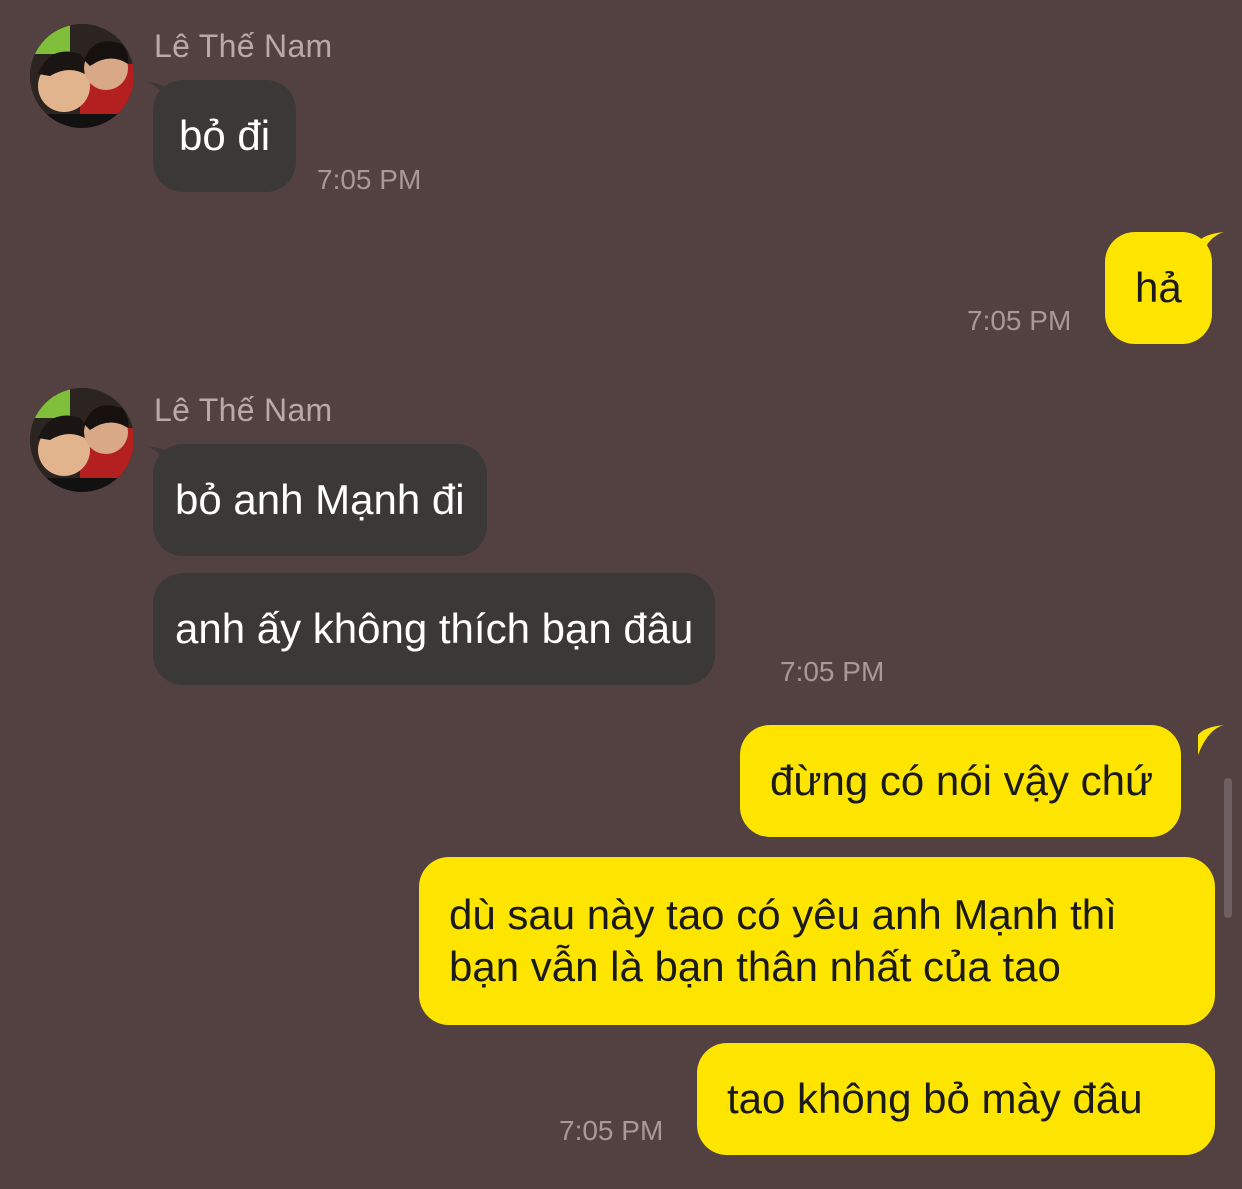 This screenshot has width=1242, height=1189. What do you see at coordinates (225, 136) in the screenshot?
I see `message-bubble-incoming: bỏ đi` at bounding box center [225, 136].